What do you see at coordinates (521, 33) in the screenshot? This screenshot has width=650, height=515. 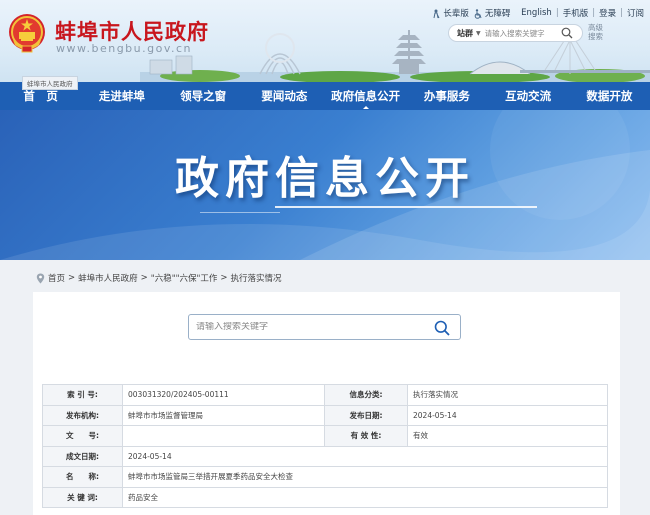 I see `header-search-input` at bounding box center [521, 33].